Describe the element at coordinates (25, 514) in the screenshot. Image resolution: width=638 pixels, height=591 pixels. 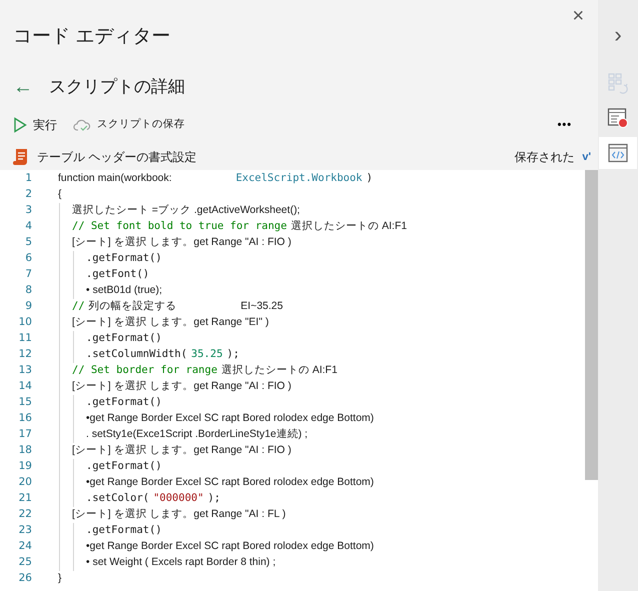
I see `line-number: 22` at that location.